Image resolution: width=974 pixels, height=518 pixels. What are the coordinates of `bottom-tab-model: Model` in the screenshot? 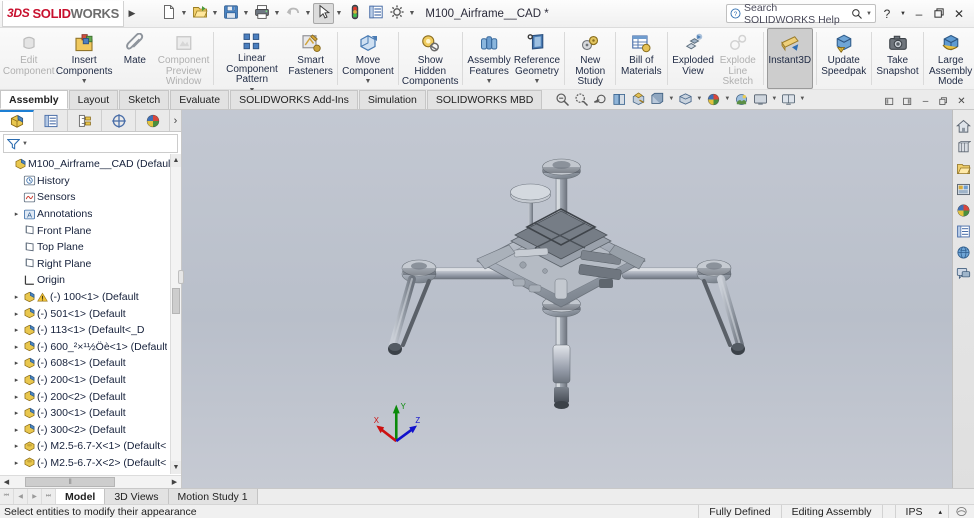 It's located at (81, 496).